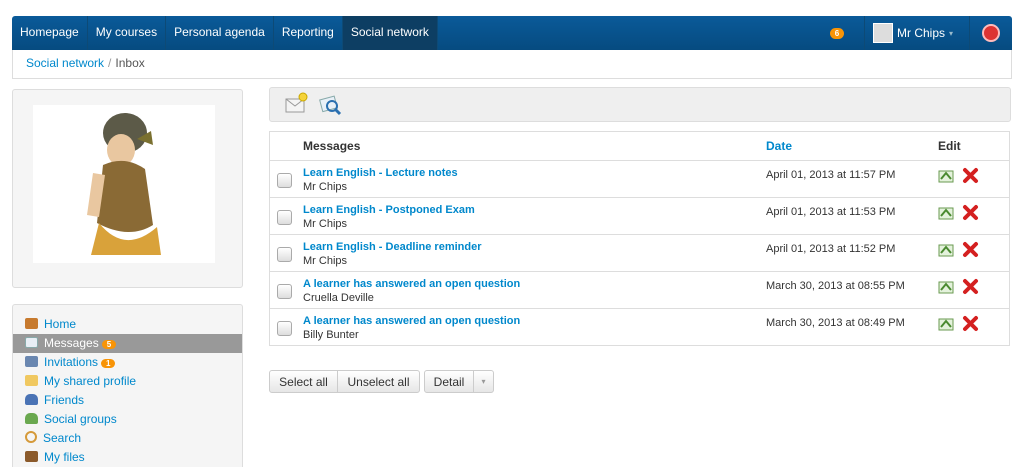 The image size is (1019, 467). I want to click on power-icon, so click(991, 33).